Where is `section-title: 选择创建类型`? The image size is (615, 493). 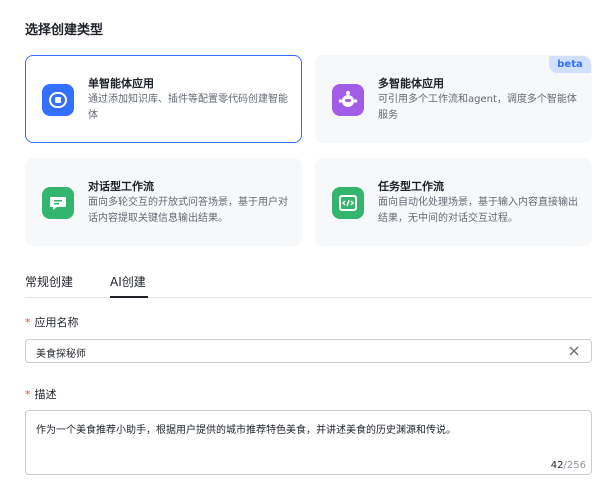
section-title: 选择创建类型 is located at coordinates (64, 30).